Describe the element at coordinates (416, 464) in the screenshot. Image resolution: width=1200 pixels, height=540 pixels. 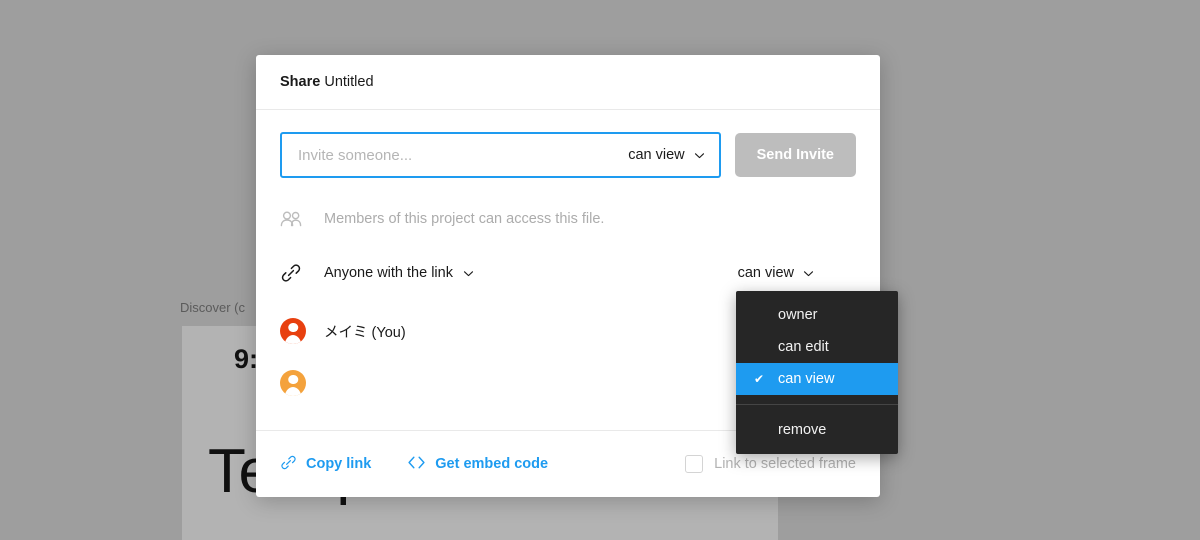
I see `code-brackets-icon` at that location.